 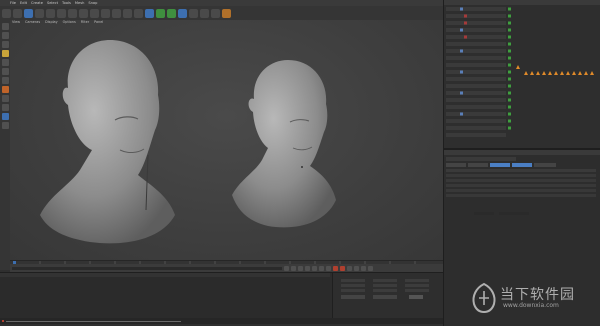 What do you see at coordinates (171, 13) in the screenshot?
I see `nurbs-icon` at bounding box center [171, 13].